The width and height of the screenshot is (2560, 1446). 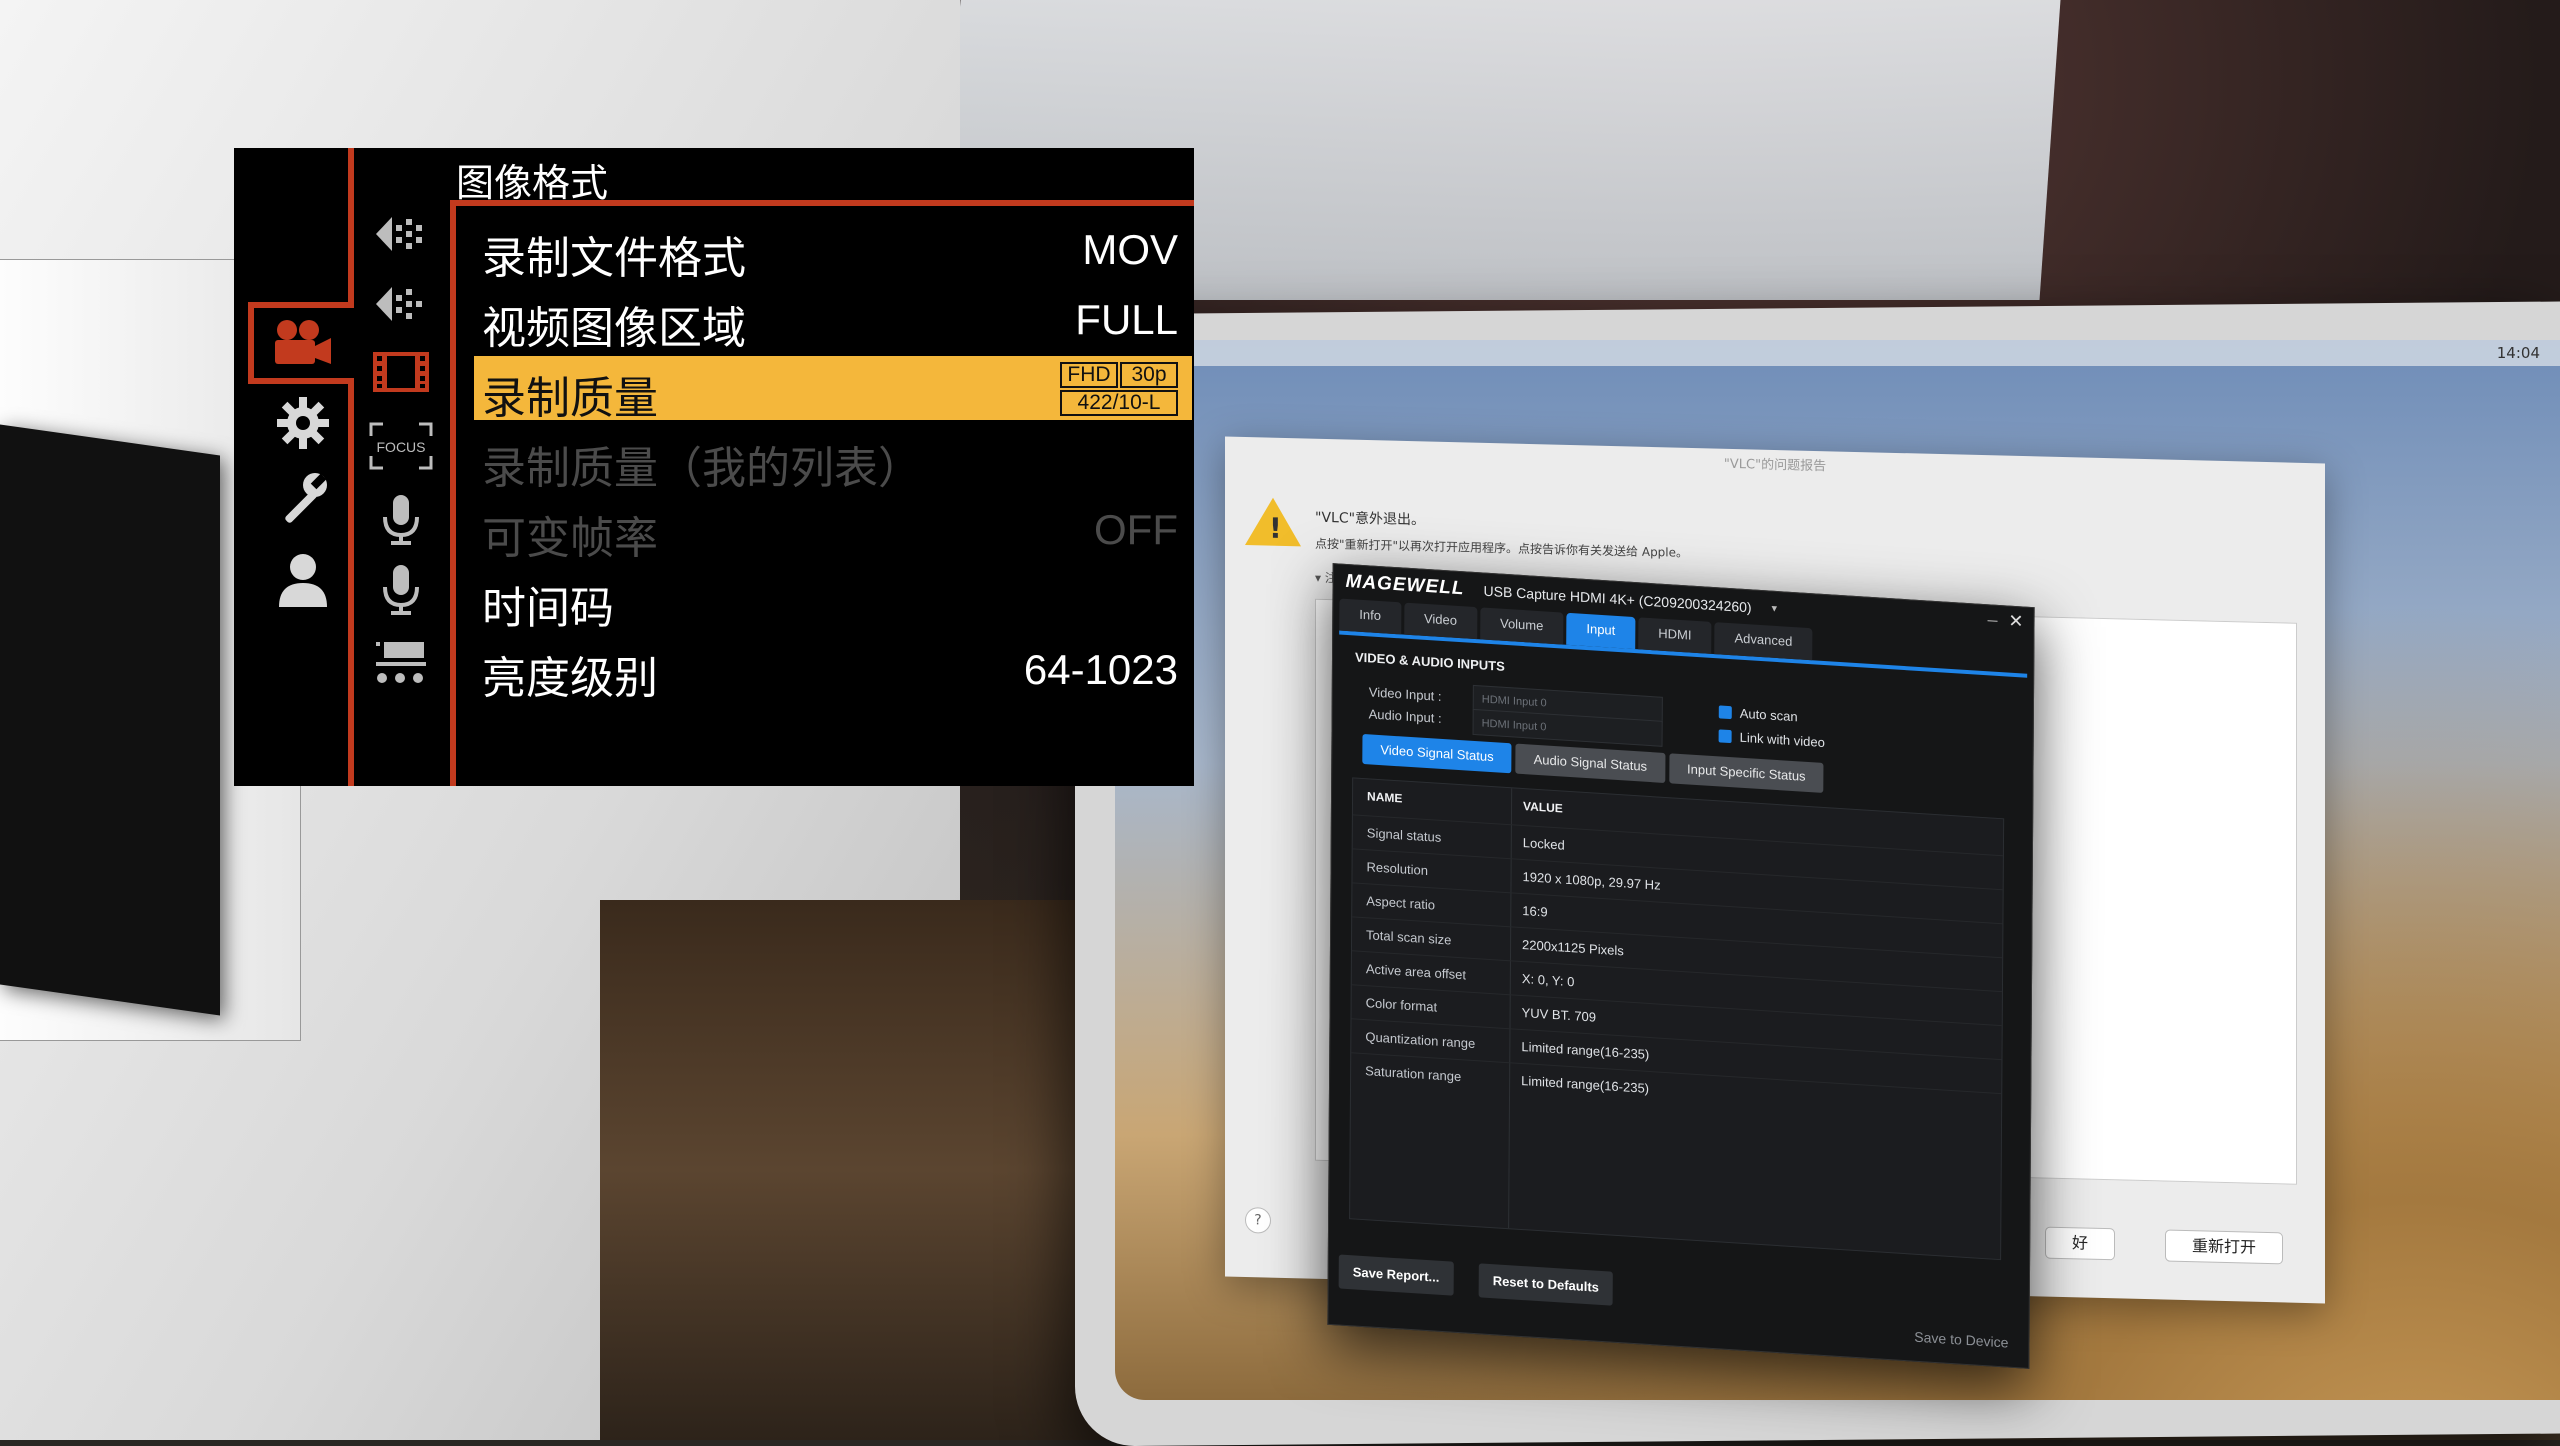 What do you see at coordinates (1440, 621) in the screenshot?
I see `tab-video: Video` at bounding box center [1440, 621].